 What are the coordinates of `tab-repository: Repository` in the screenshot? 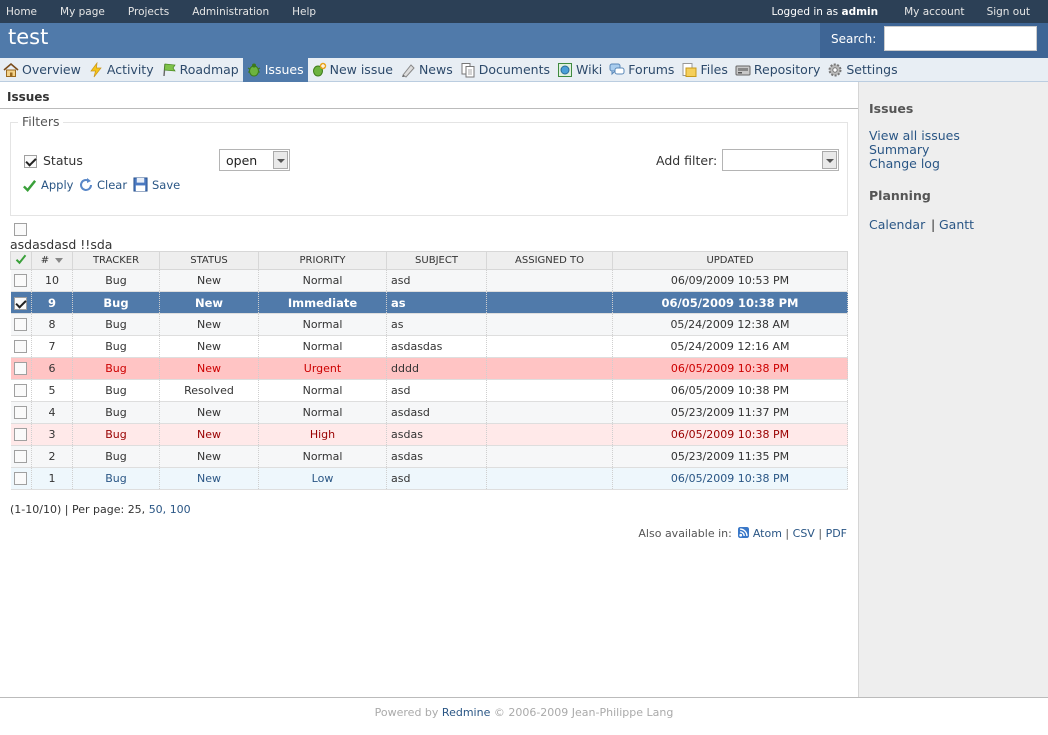 It's located at (778, 70).